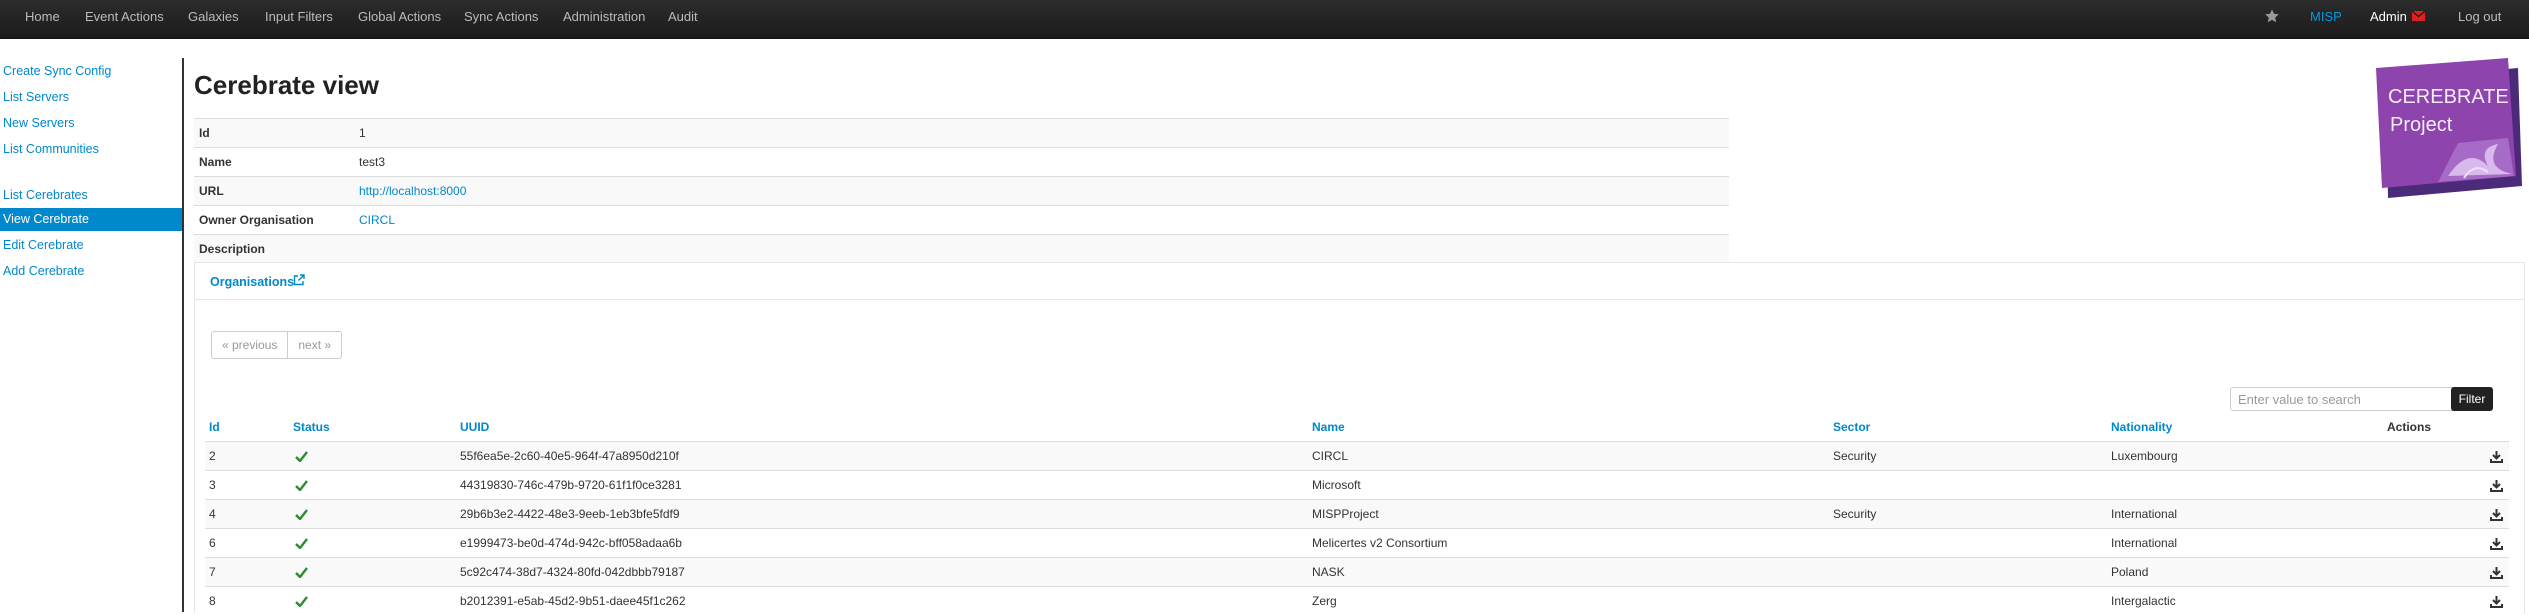 The image size is (2529, 615). What do you see at coordinates (274, 220) in the screenshot?
I see `details-key: Owner Organisation` at bounding box center [274, 220].